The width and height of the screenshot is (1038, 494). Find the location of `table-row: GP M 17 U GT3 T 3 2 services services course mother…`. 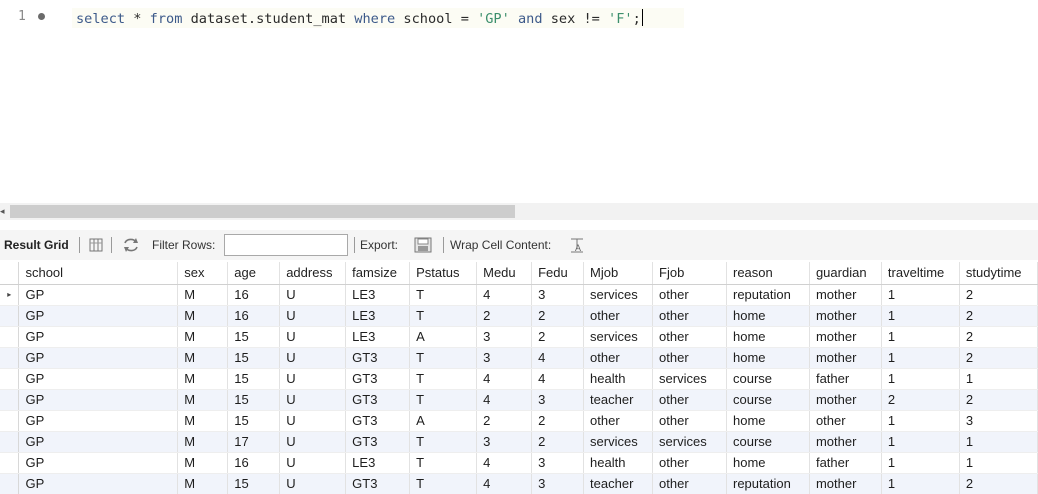

table-row: GP M 17 U GT3 T 3 2 services services course mother… is located at coordinates (519, 442).